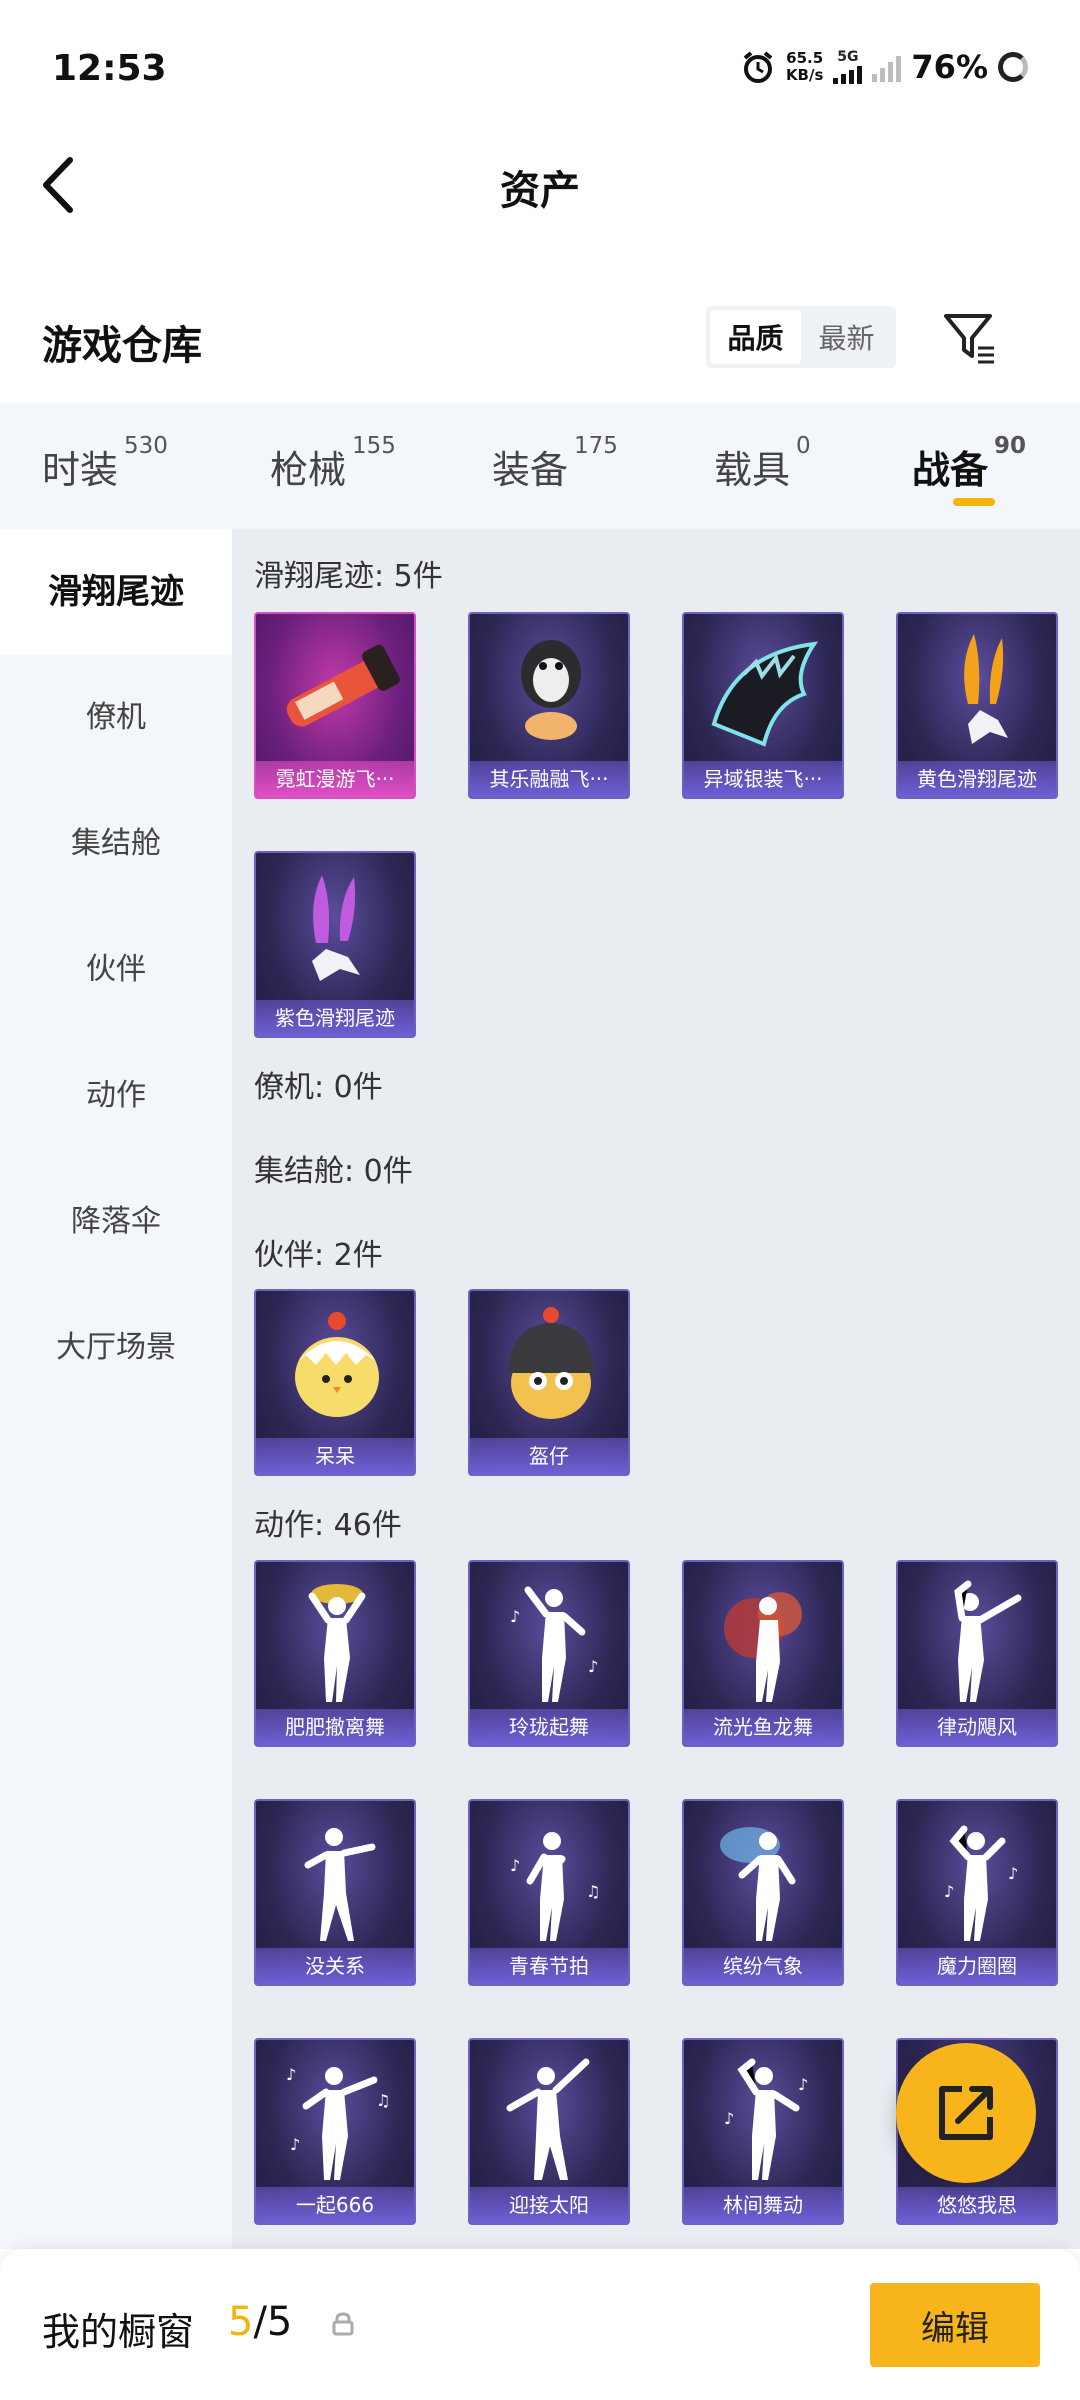 The width and height of the screenshot is (1080, 2400). I want to click on showcase-label: 我的橱窗, so click(118, 2332).